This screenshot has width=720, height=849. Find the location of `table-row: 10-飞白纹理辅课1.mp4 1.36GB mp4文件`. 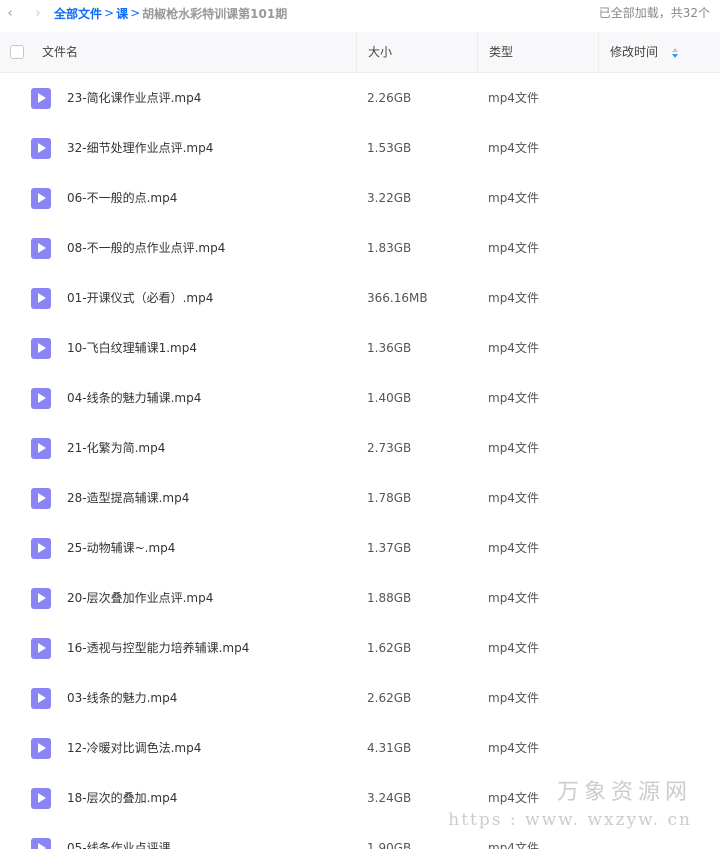

table-row: 10-飞白纹理辅课1.mp4 1.36GB mp4文件 is located at coordinates (360, 348).